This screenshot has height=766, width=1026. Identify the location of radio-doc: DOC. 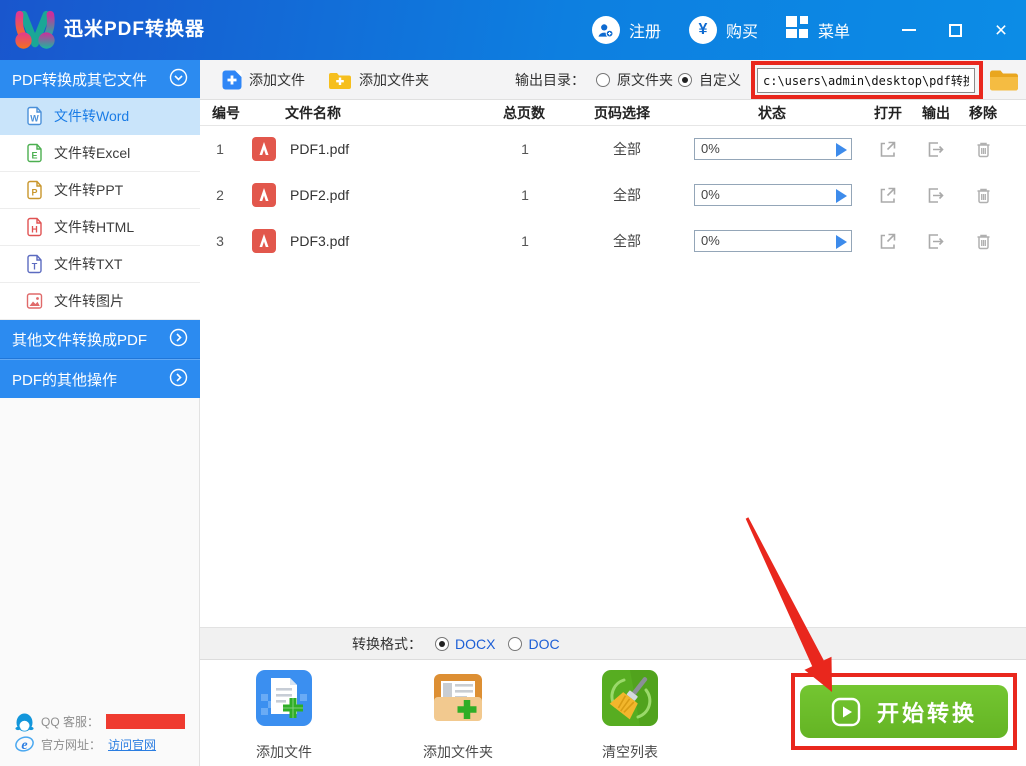
(534, 644).